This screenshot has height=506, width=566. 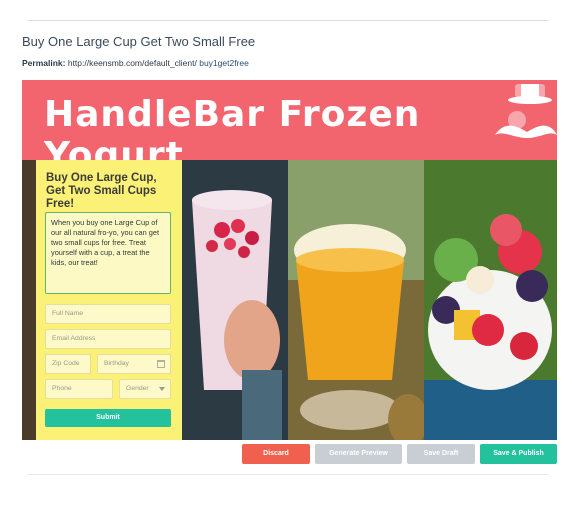 What do you see at coordinates (108, 418) in the screenshot?
I see `submit-button: Submit` at bounding box center [108, 418].